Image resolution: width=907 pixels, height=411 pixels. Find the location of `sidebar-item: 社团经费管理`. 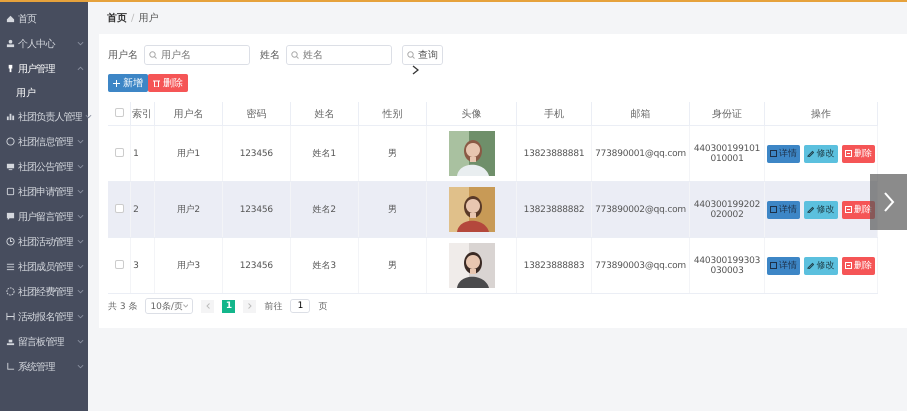

sidebar-item: 社团经费管理 is located at coordinates (44, 291).